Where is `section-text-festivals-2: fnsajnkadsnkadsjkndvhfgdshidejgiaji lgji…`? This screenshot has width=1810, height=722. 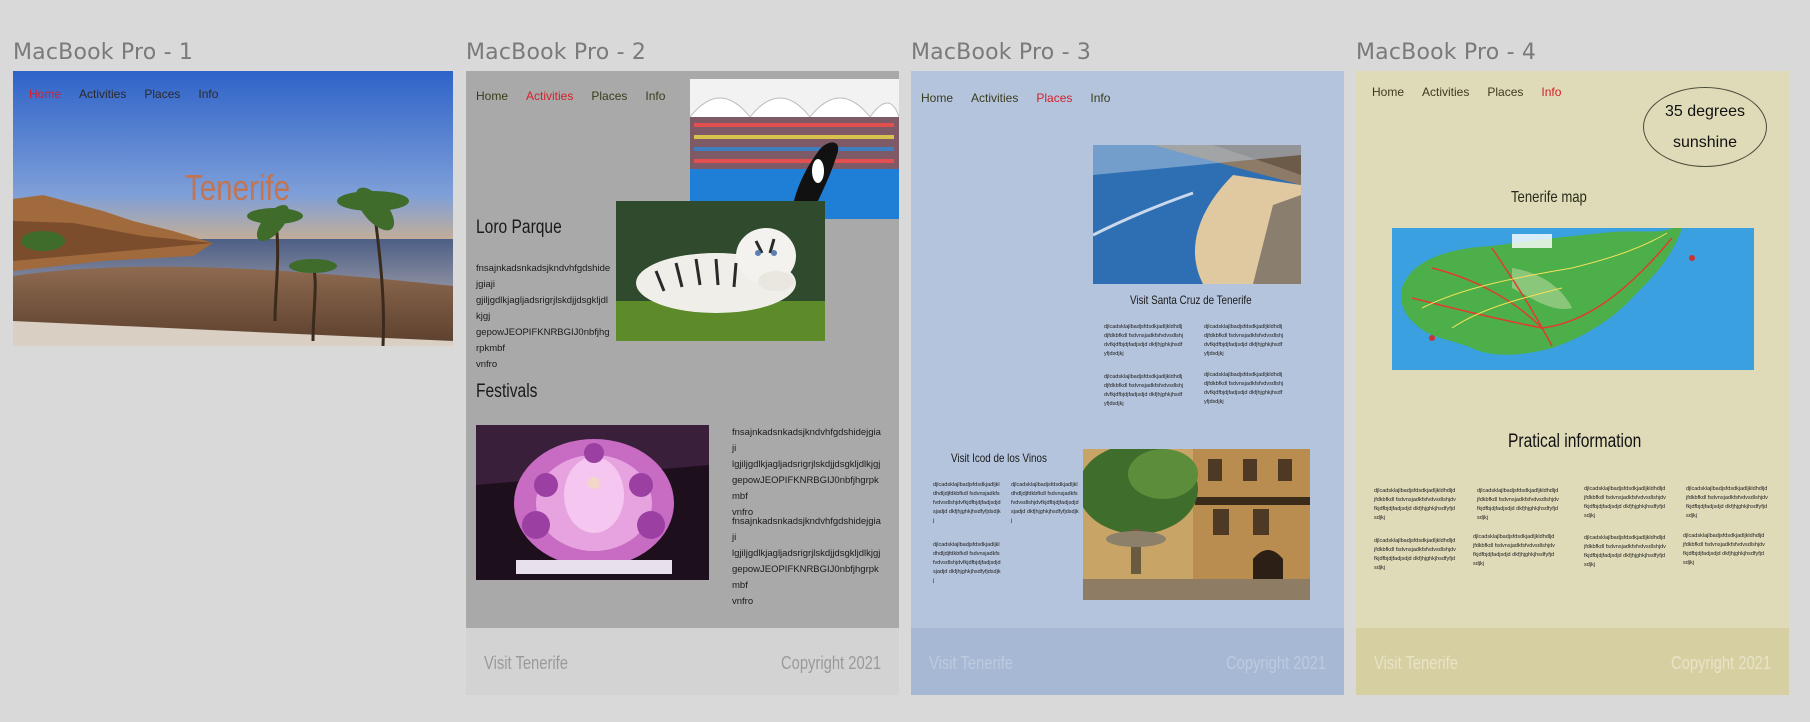
section-text-festivals-2: fnsajnkadsnkadsjkndvhfgdshidejgiaji lgji… is located at coordinates (806, 561).